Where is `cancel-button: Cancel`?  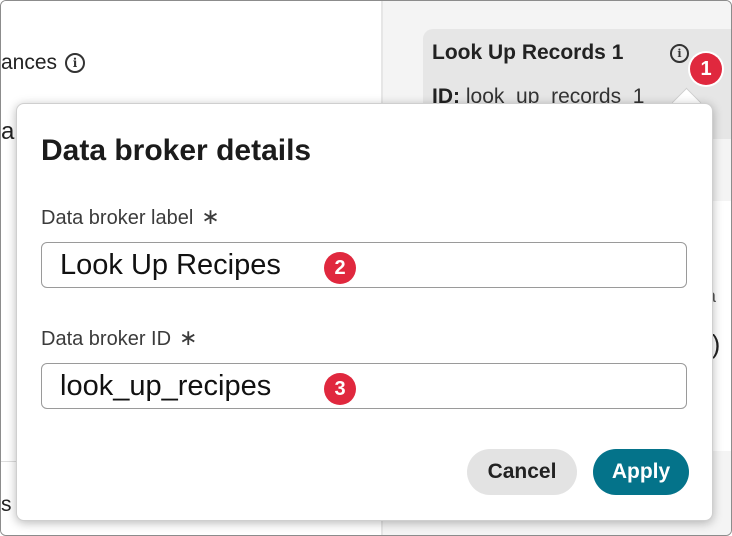 cancel-button: Cancel is located at coordinates (522, 472).